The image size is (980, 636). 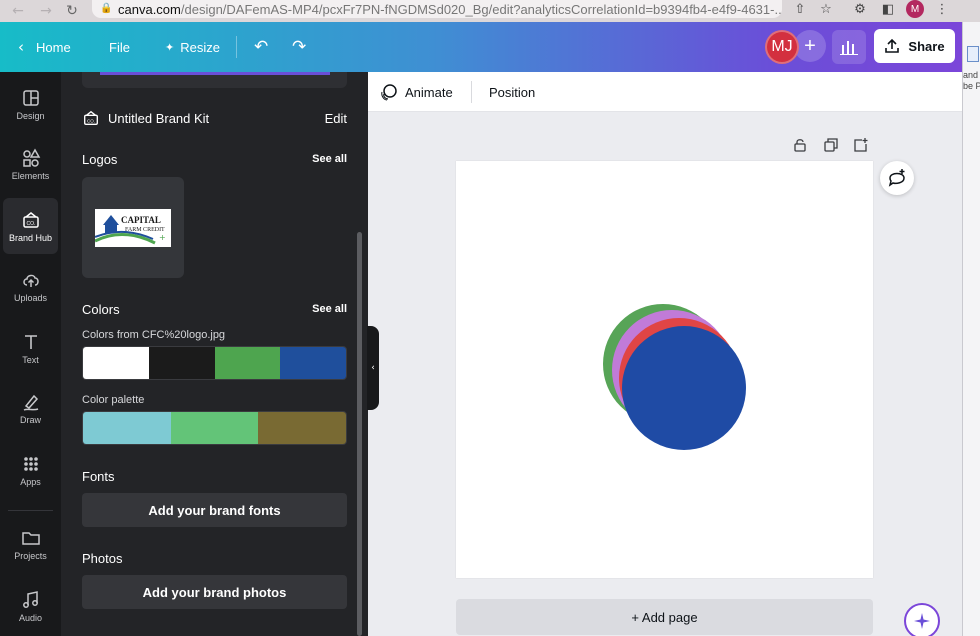 I want to click on redo-button: ↷, so click(x=299, y=47).